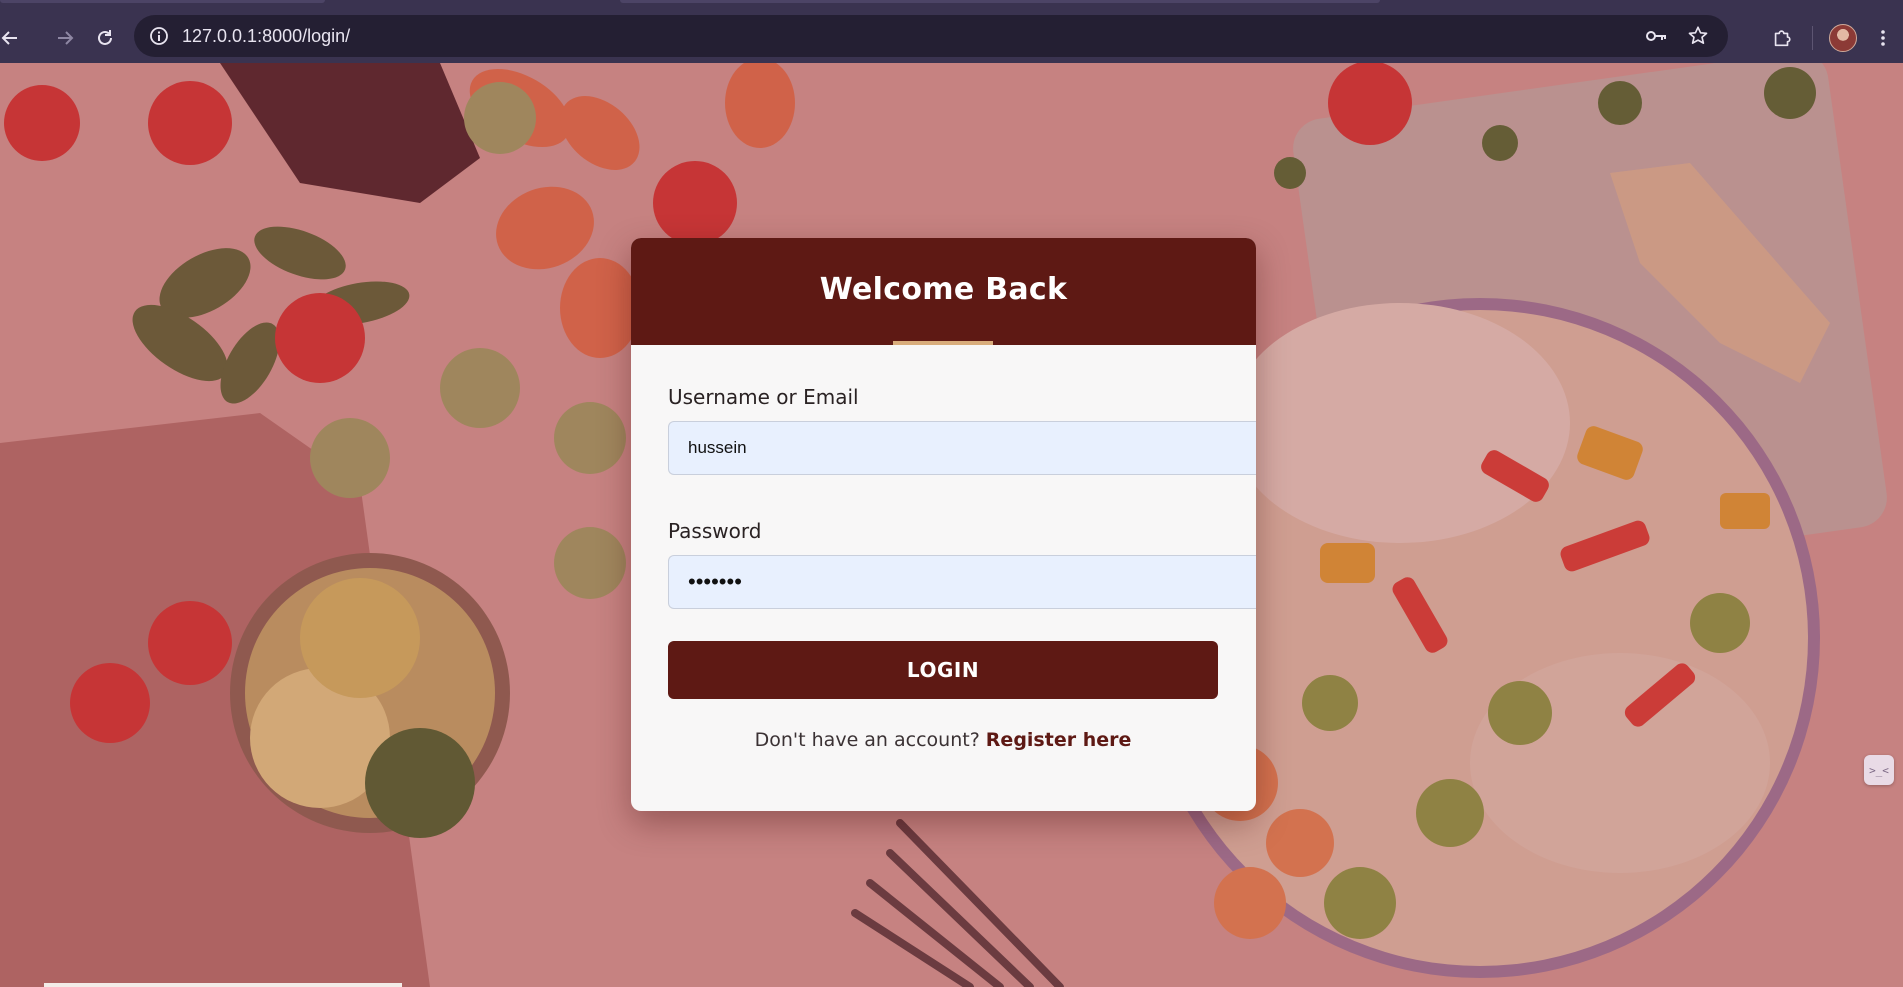 This screenshot has width=1903, height=987. I want to click on site-info-icon, so click(159, 36).